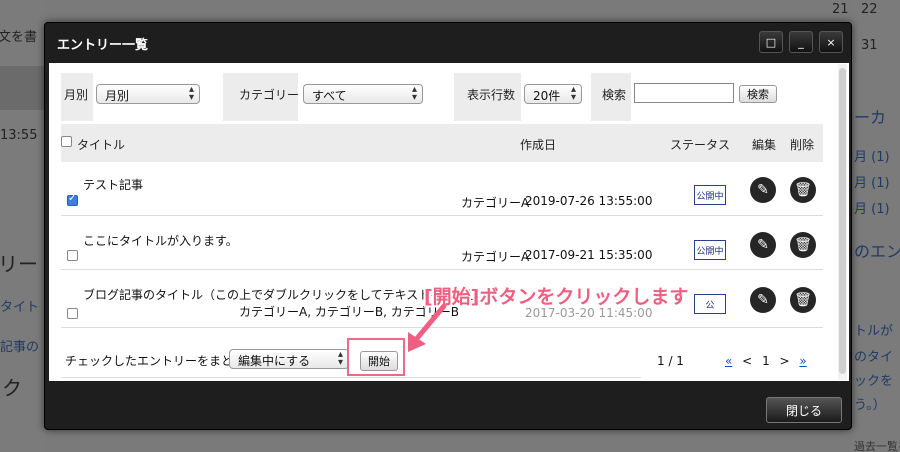 The image size is (900, 452). I want to click on search-input, so click(684, 93).